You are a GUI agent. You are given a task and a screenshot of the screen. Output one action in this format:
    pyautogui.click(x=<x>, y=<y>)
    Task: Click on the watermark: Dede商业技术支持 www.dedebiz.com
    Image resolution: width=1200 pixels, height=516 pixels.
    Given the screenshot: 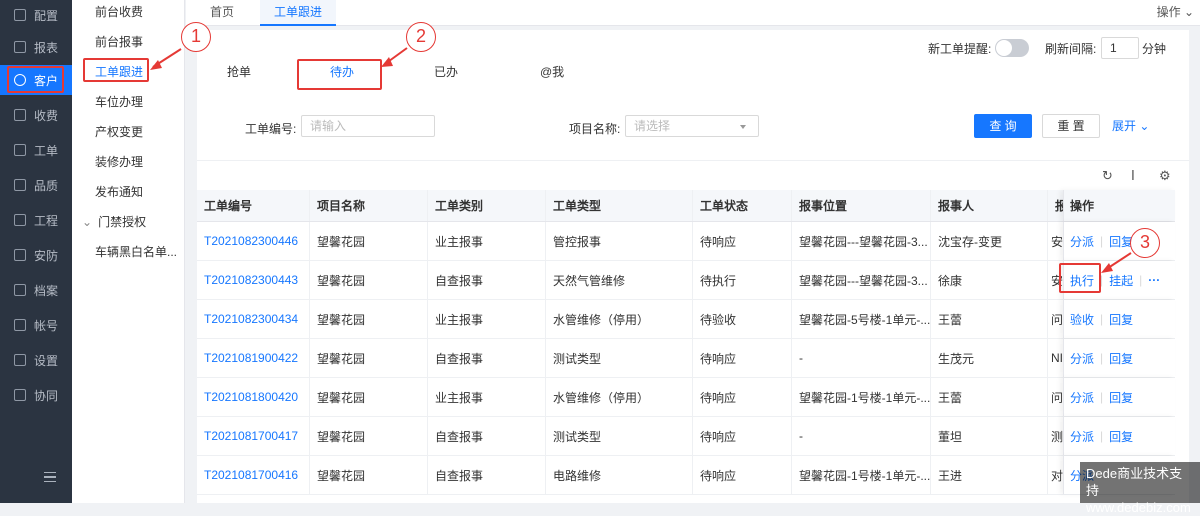 What is the action you would take?
    pyautogui.click(x=1140, y=488)
    